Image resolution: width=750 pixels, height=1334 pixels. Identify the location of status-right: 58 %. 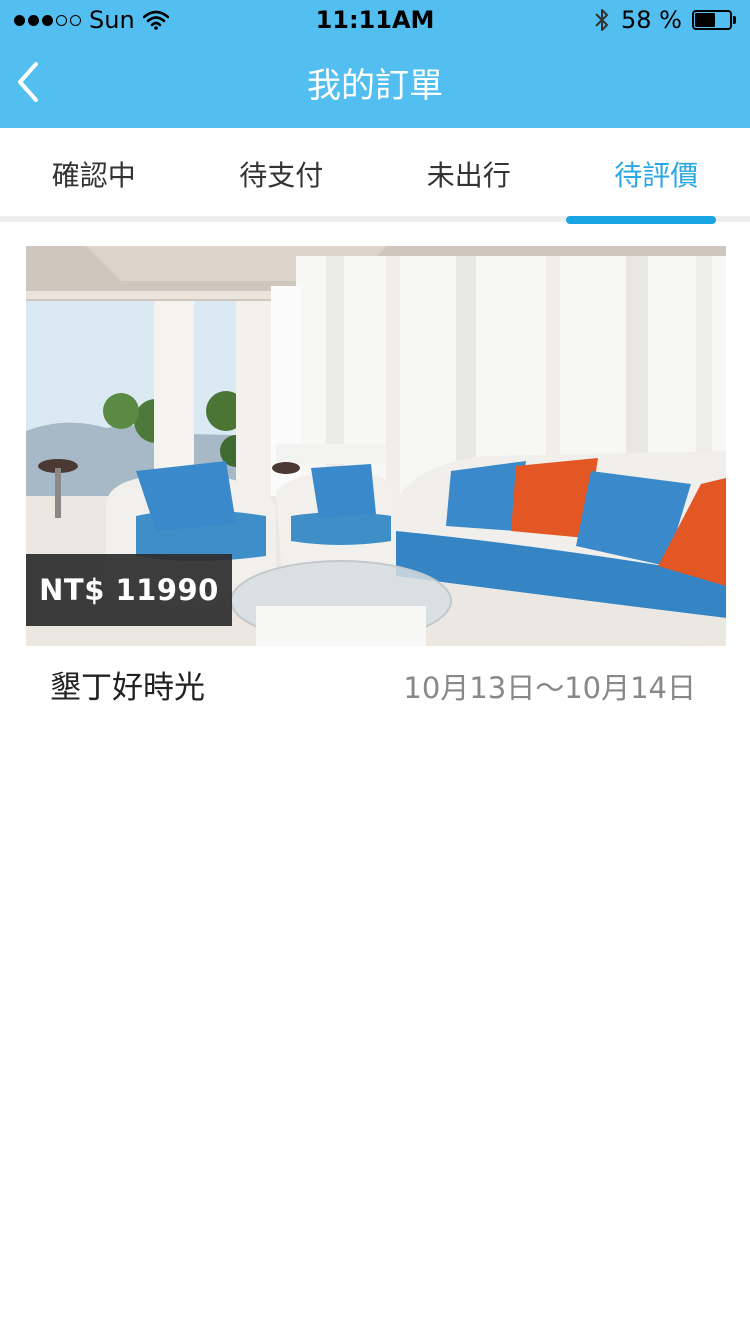
(664, 20).